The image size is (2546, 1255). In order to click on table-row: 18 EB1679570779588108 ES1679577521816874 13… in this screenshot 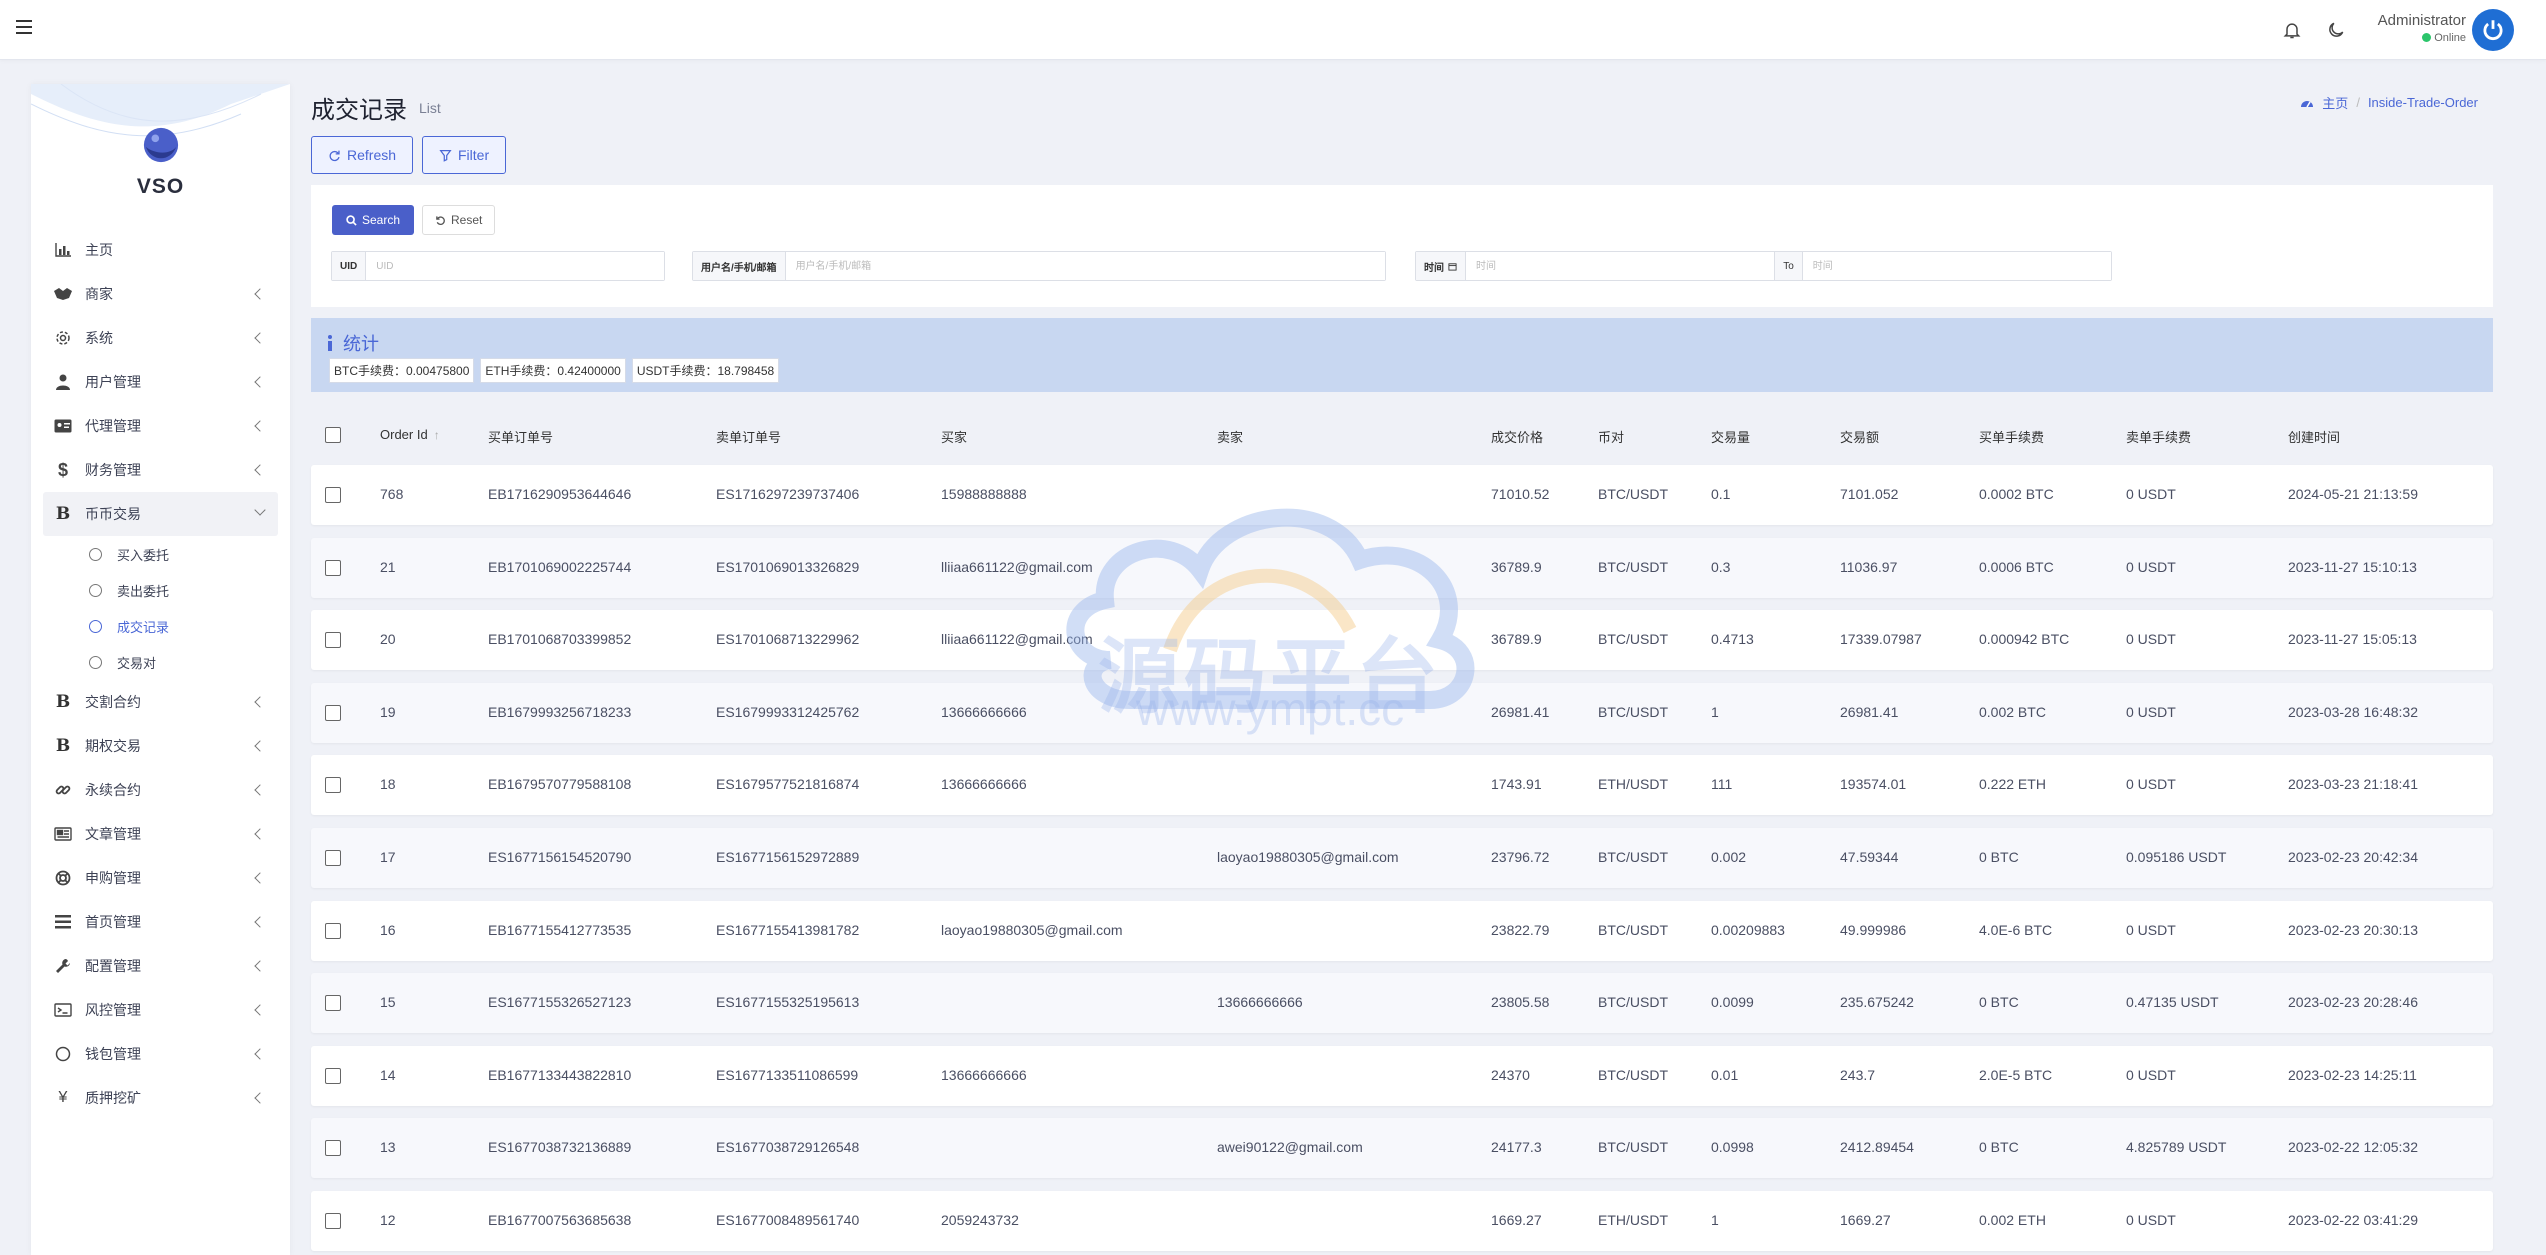, I will do `click(1402, 785)`.